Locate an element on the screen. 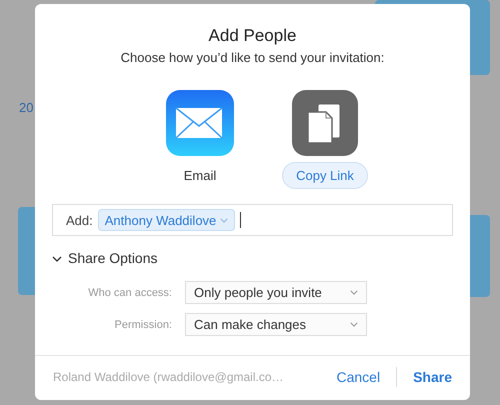  background-text: 20 is located at coordinates (26, 108).